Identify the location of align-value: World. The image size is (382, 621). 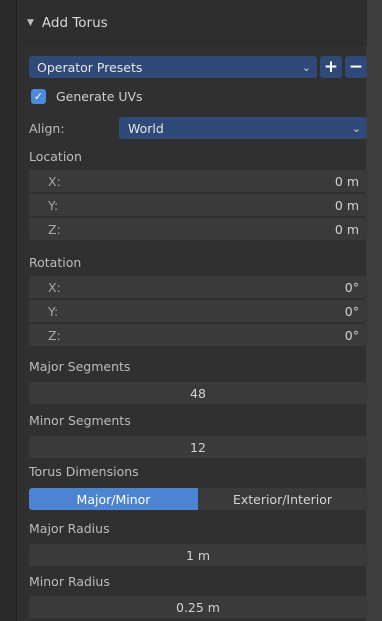
(146, 128).